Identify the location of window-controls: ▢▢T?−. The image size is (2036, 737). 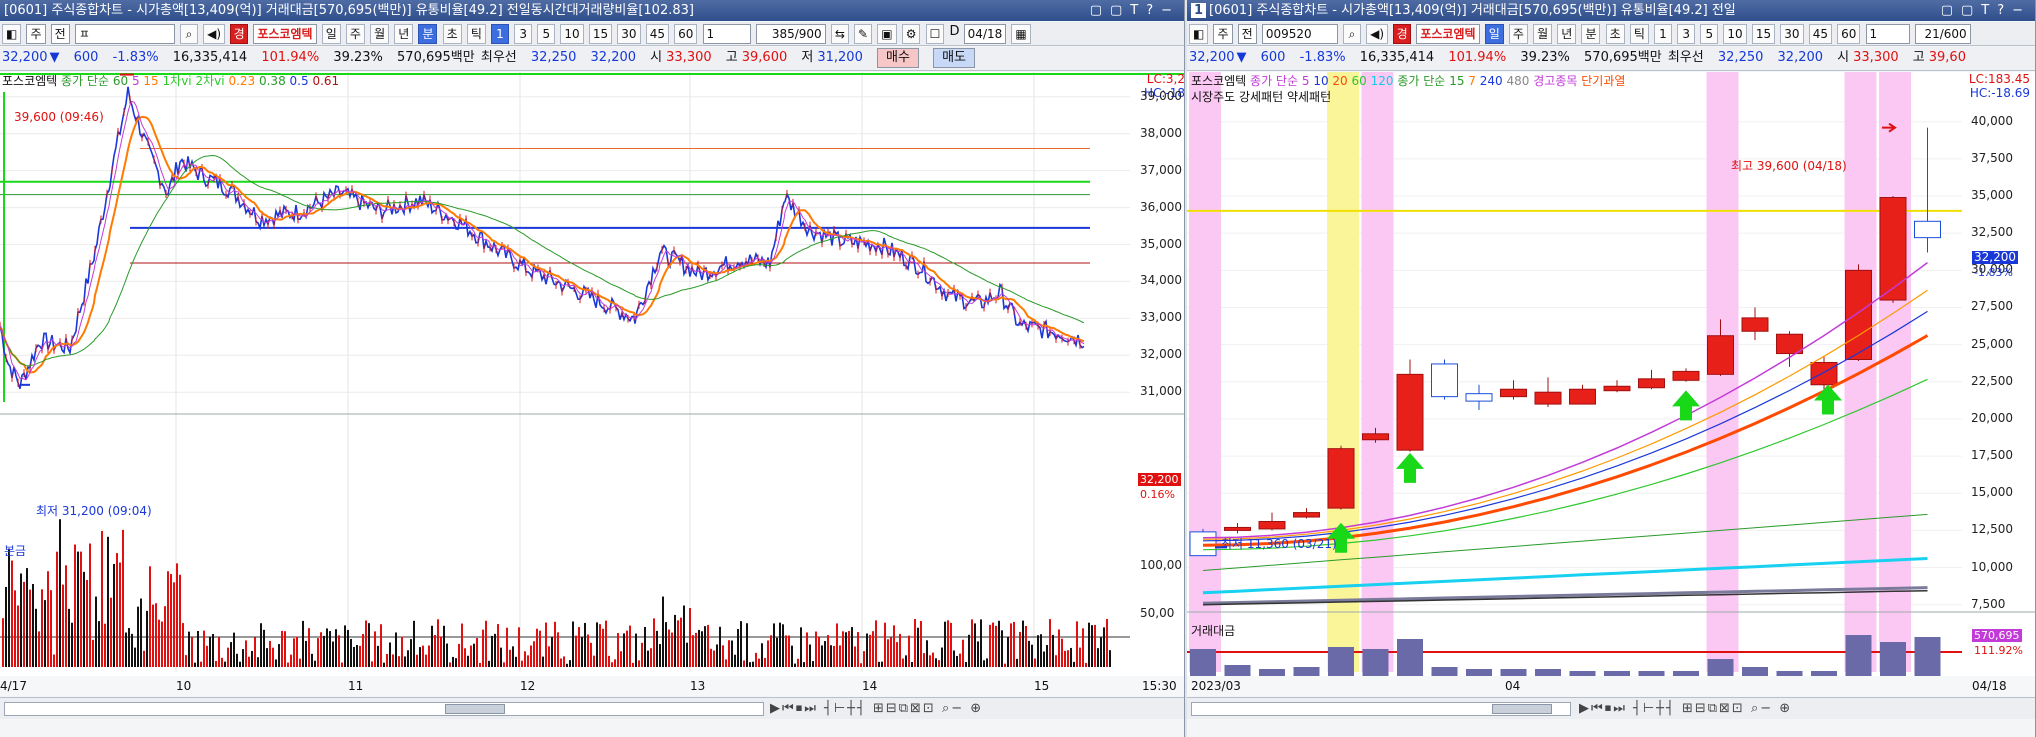
(1131, 10).